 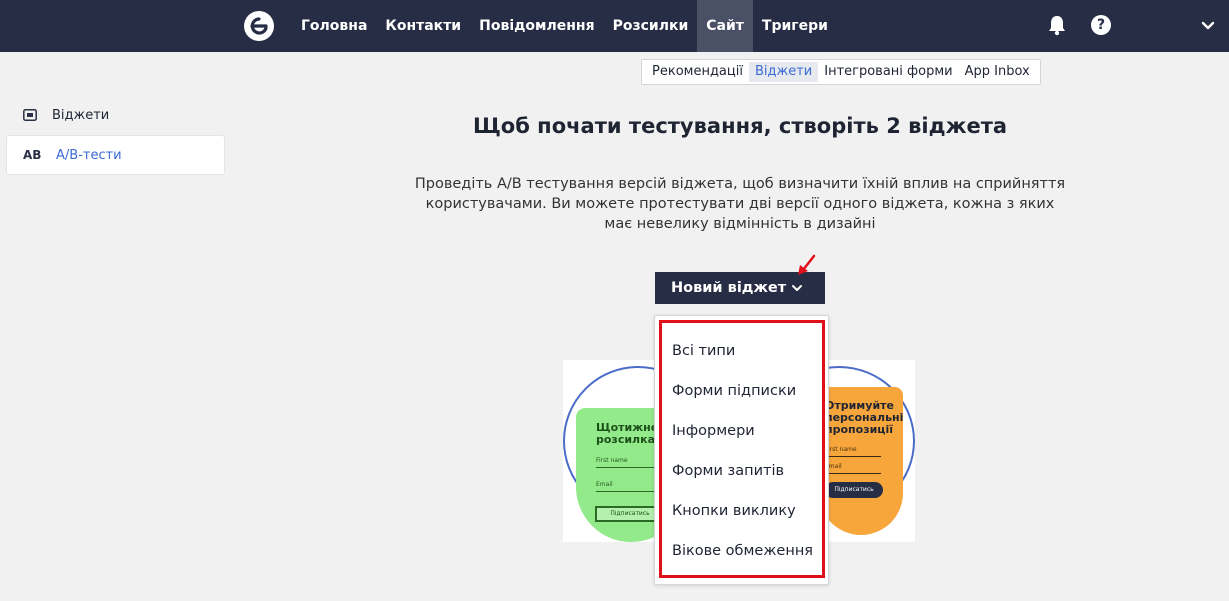 I want to click on tab-integrated-forms: Інтегровані форми, so click(x=888, y=72).